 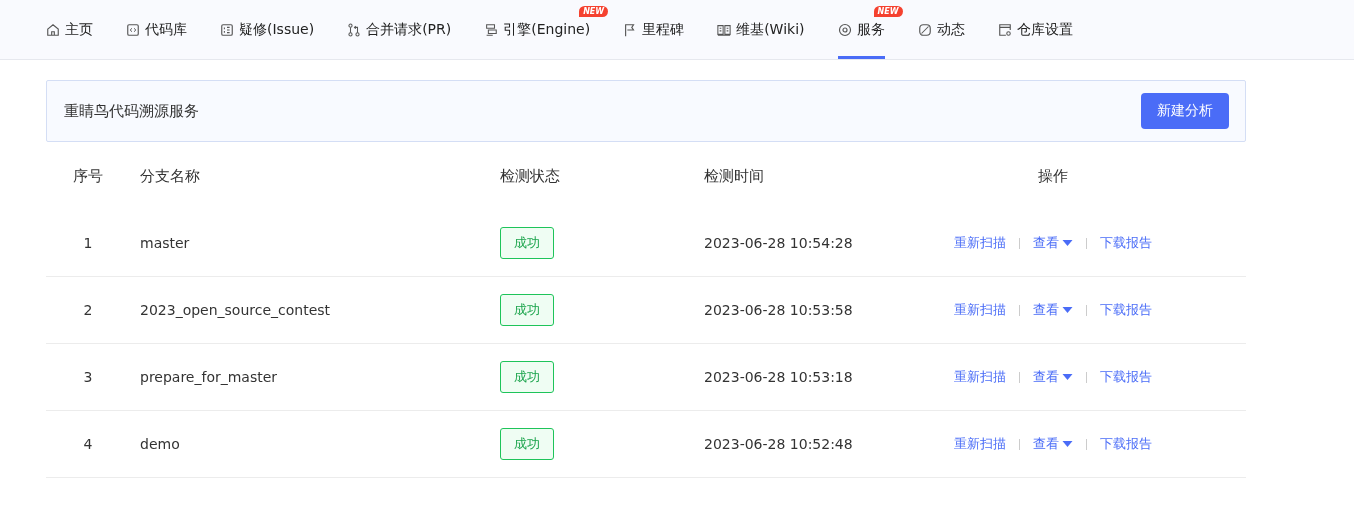 I want to click on nav-tab: 里程碑, so click(x=654, y=29).